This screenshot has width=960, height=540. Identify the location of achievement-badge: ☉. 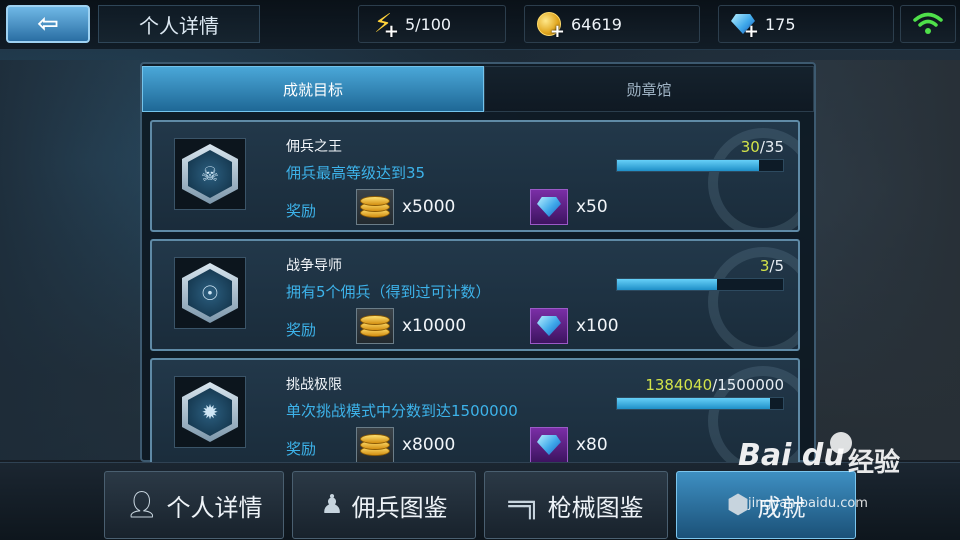
(210, 293).